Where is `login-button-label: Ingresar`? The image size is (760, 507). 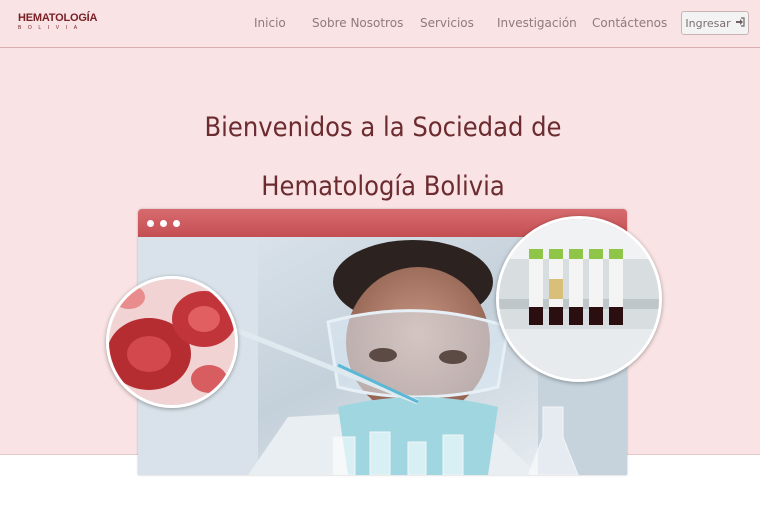 login-button-label: Ingresar is located at coordinates (708, 23).